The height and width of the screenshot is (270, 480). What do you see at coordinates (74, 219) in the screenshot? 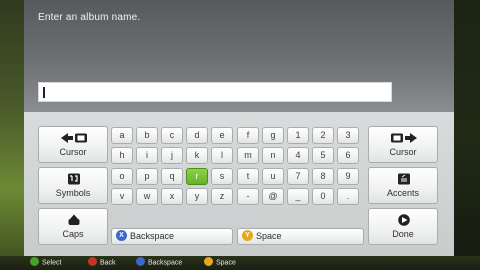
I see `caps-icon` at bounding box center [74, 219].